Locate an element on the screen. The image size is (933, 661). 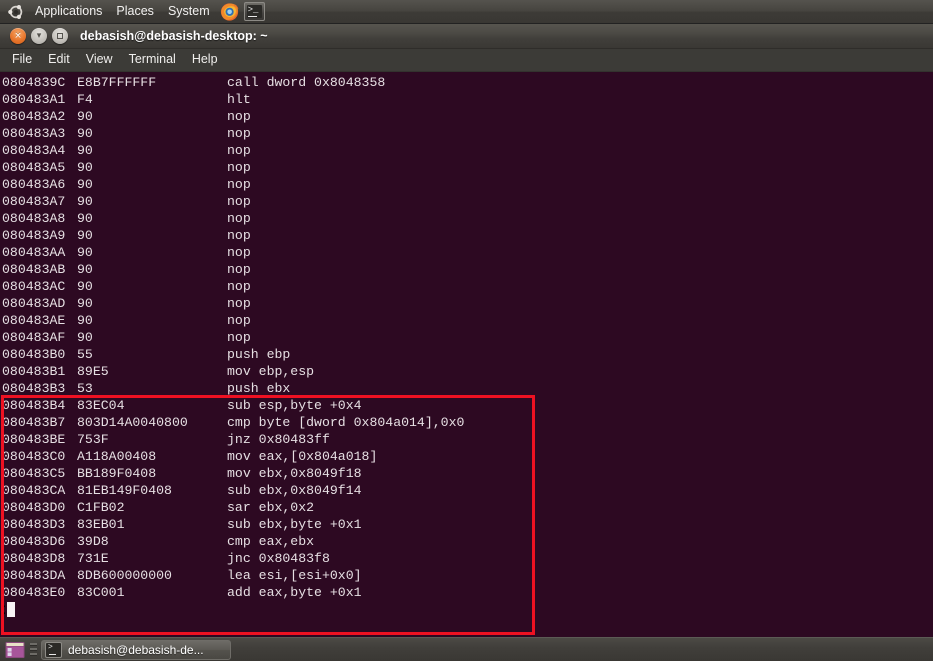
disassembly-line: 080483AF 90 nop is located at coordinates (467, 337).